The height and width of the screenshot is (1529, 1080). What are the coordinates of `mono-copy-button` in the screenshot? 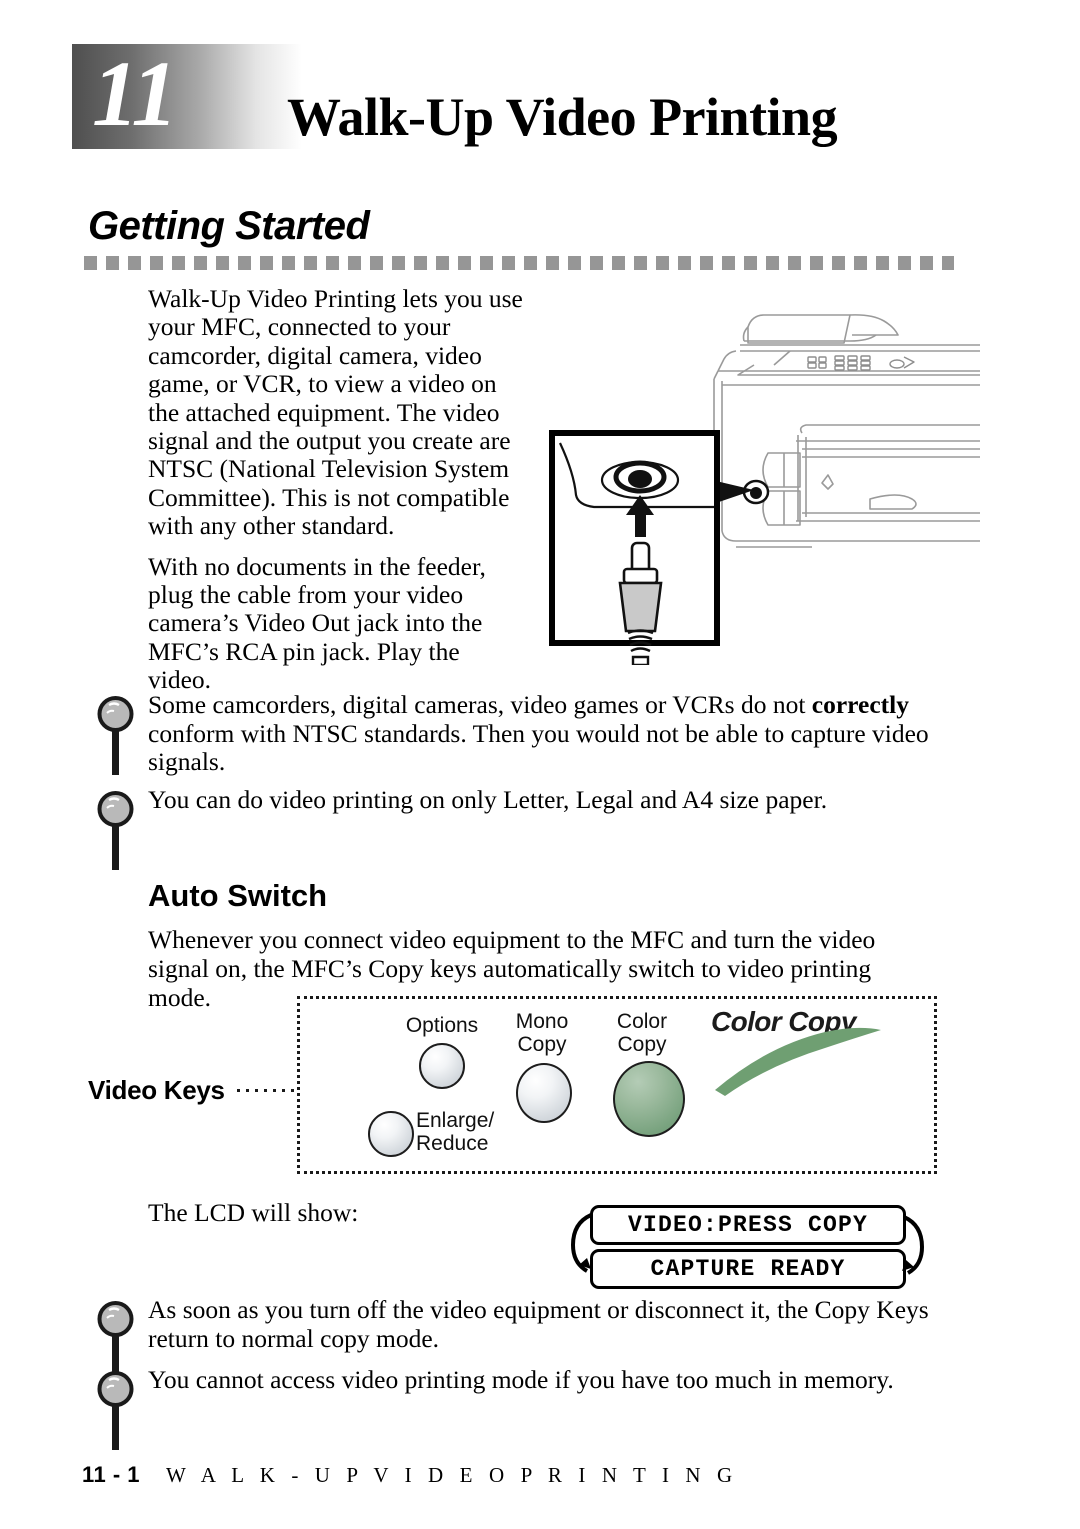 It's located at (544, 1093).